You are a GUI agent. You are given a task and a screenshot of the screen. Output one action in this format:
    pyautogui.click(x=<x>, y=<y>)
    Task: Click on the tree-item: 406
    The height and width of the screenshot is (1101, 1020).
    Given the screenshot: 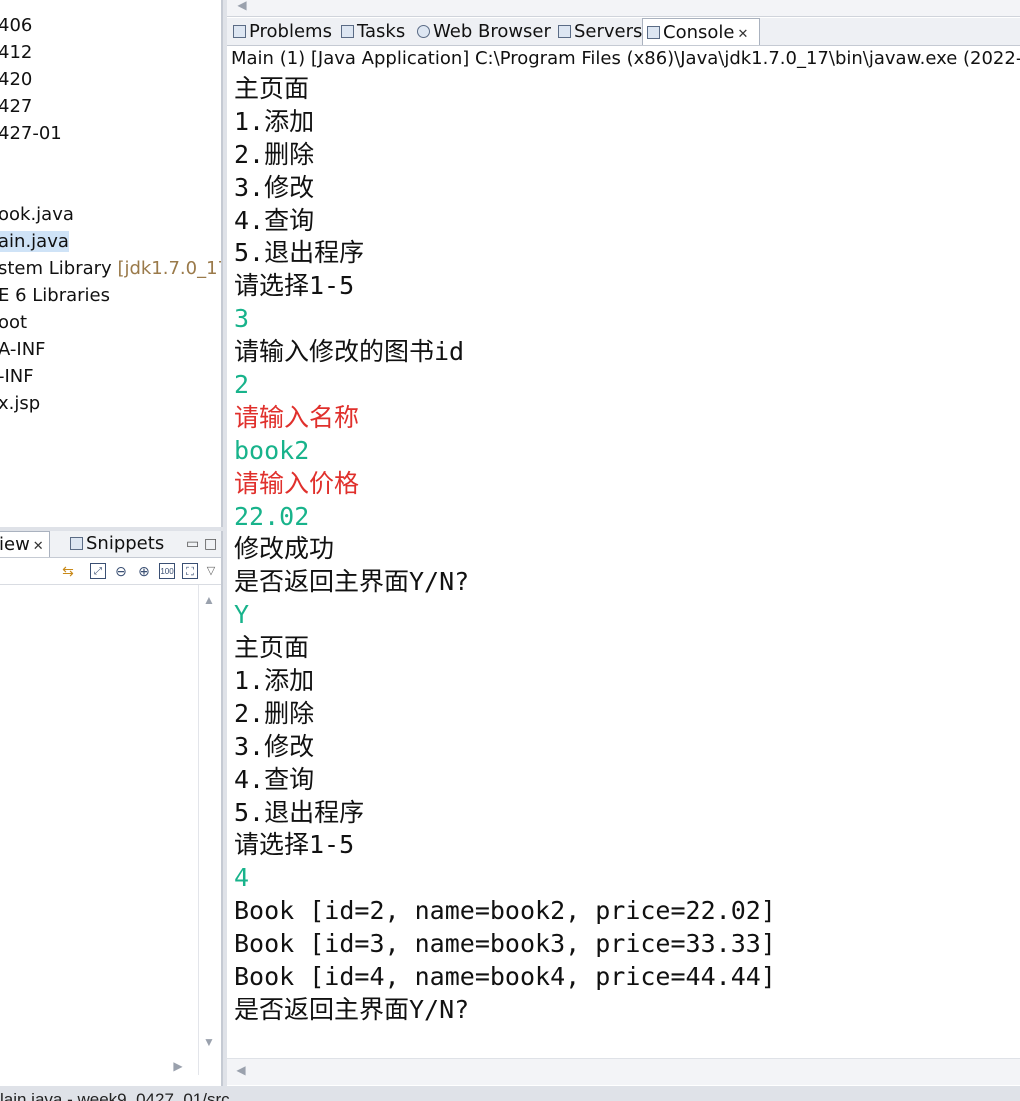 What is the action you would take?
    pyautogui.click(x=16, y=26)
    